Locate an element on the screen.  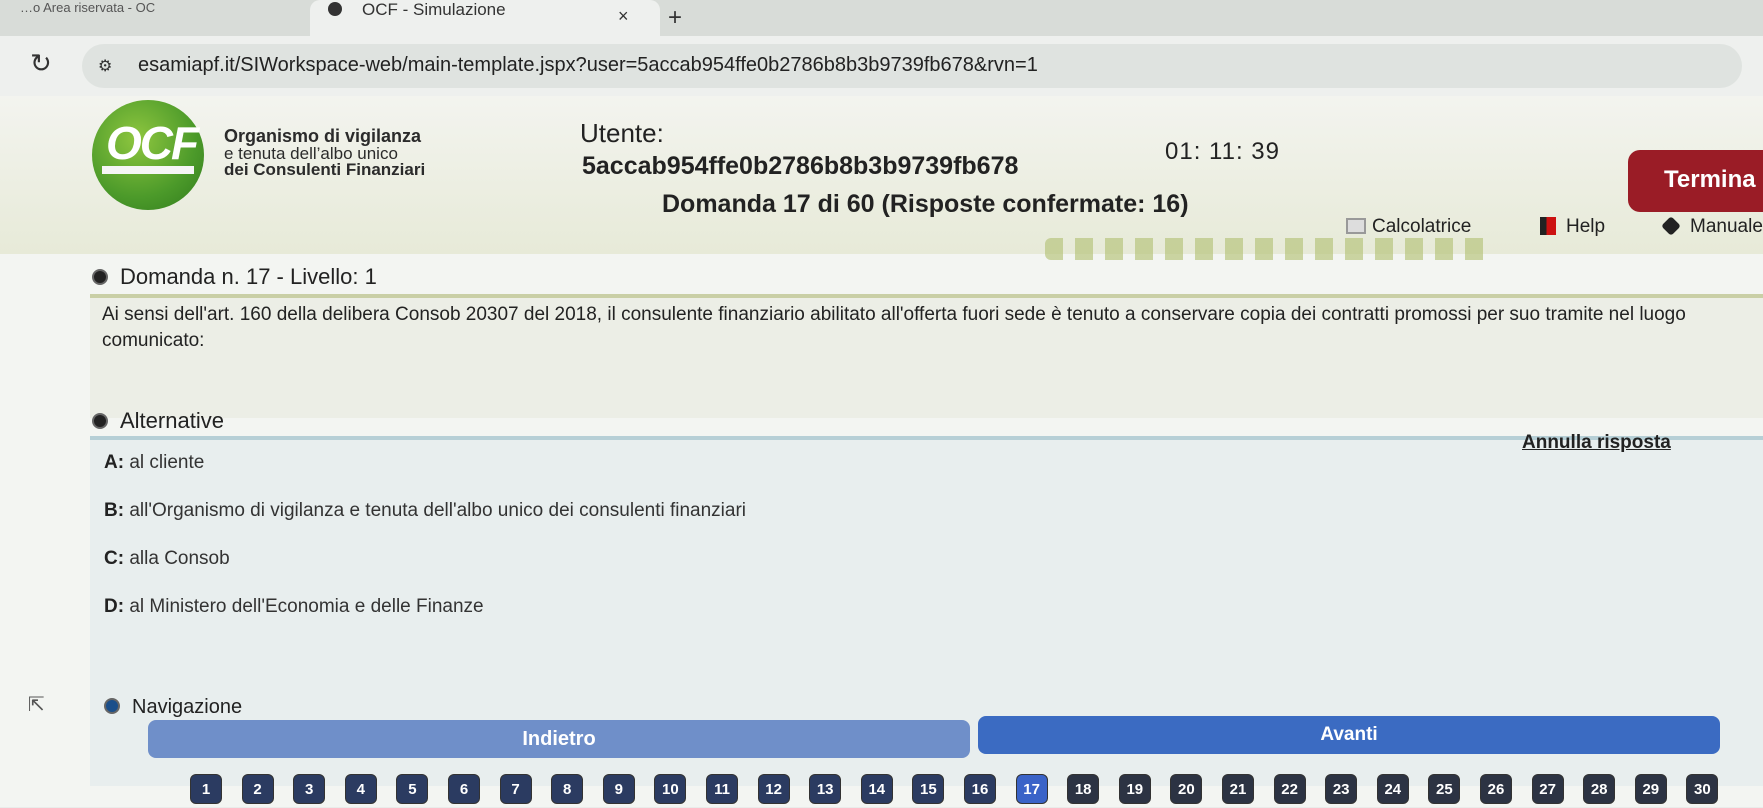
user-id: 5accab954ffe0b2786b8b3b9739fb678 is located at coordinates (800, 166).